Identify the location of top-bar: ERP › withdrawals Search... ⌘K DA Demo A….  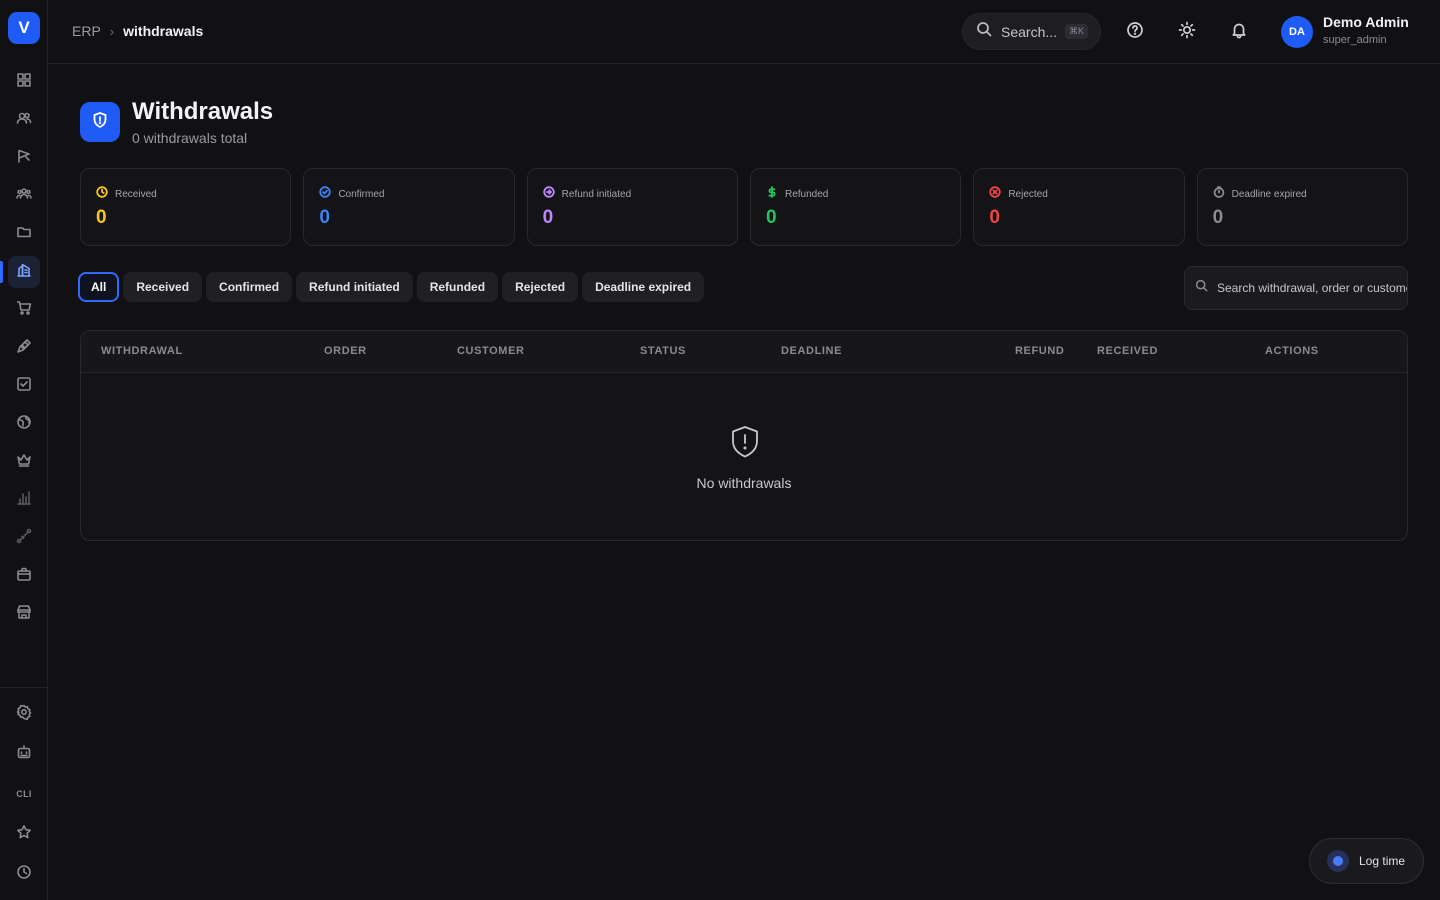
(744, 32).